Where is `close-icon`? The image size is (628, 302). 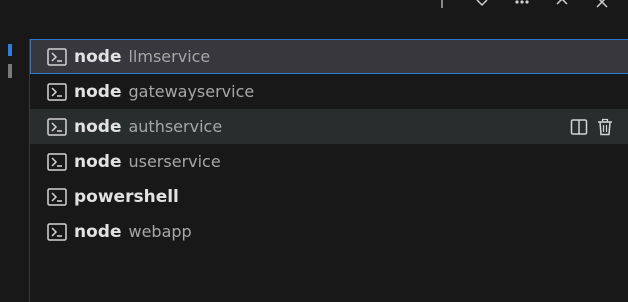 close-icon is located at coordinates (602, 5).